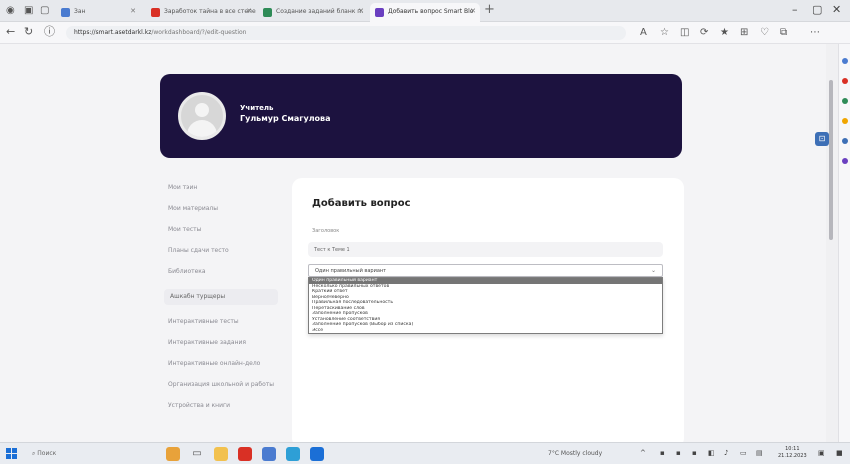 The height and width of the screenshot is (464, 850). What do you see at coordinates (320, 11) in the screenshot?
I see `tab-label: Создание заданий бланк п.` at bounding box center [320, 11].